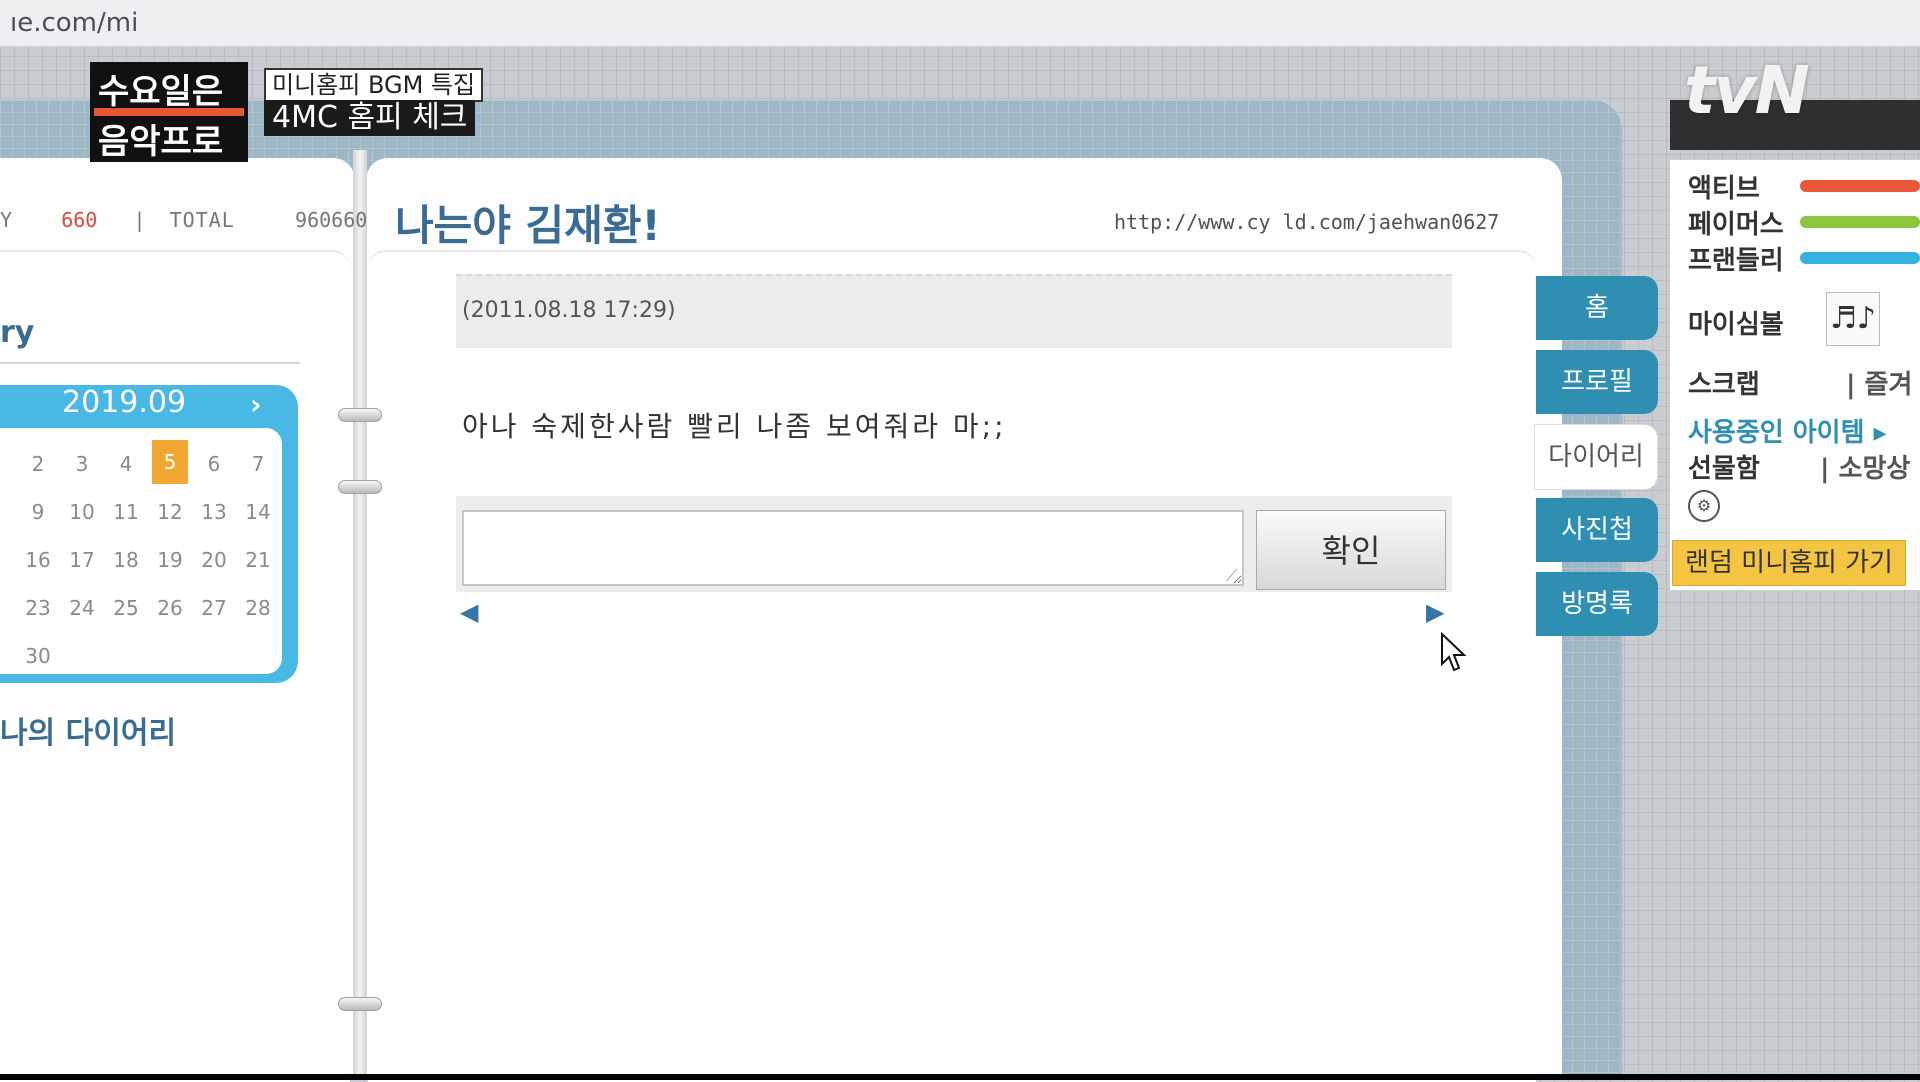 The height and width of the screenshot is (1082, 1920). What do you see at coordinates (1597, 308) in the screenshot?
I see `tab-home: 홈` at bounding box center [1597, 308].